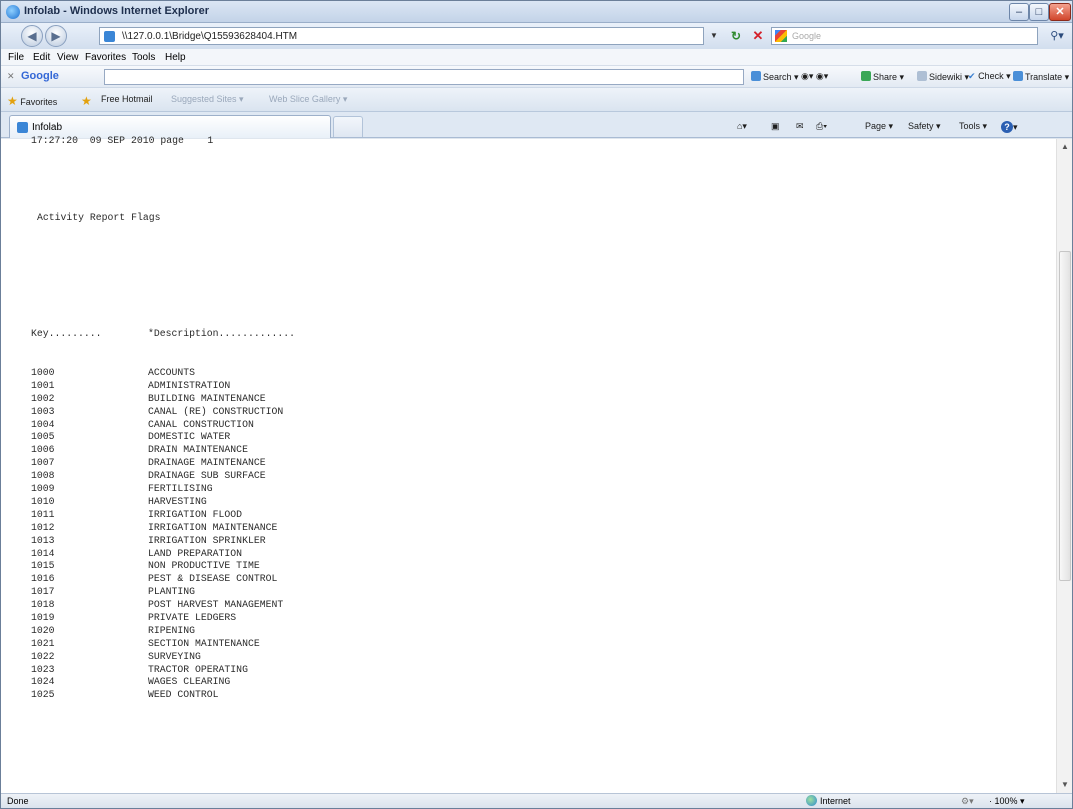 This screenshot has width=1073, height=809. Describe the element at coordinates (922, 76) in the screenshot. I see `sidewiki-icon` at that location.